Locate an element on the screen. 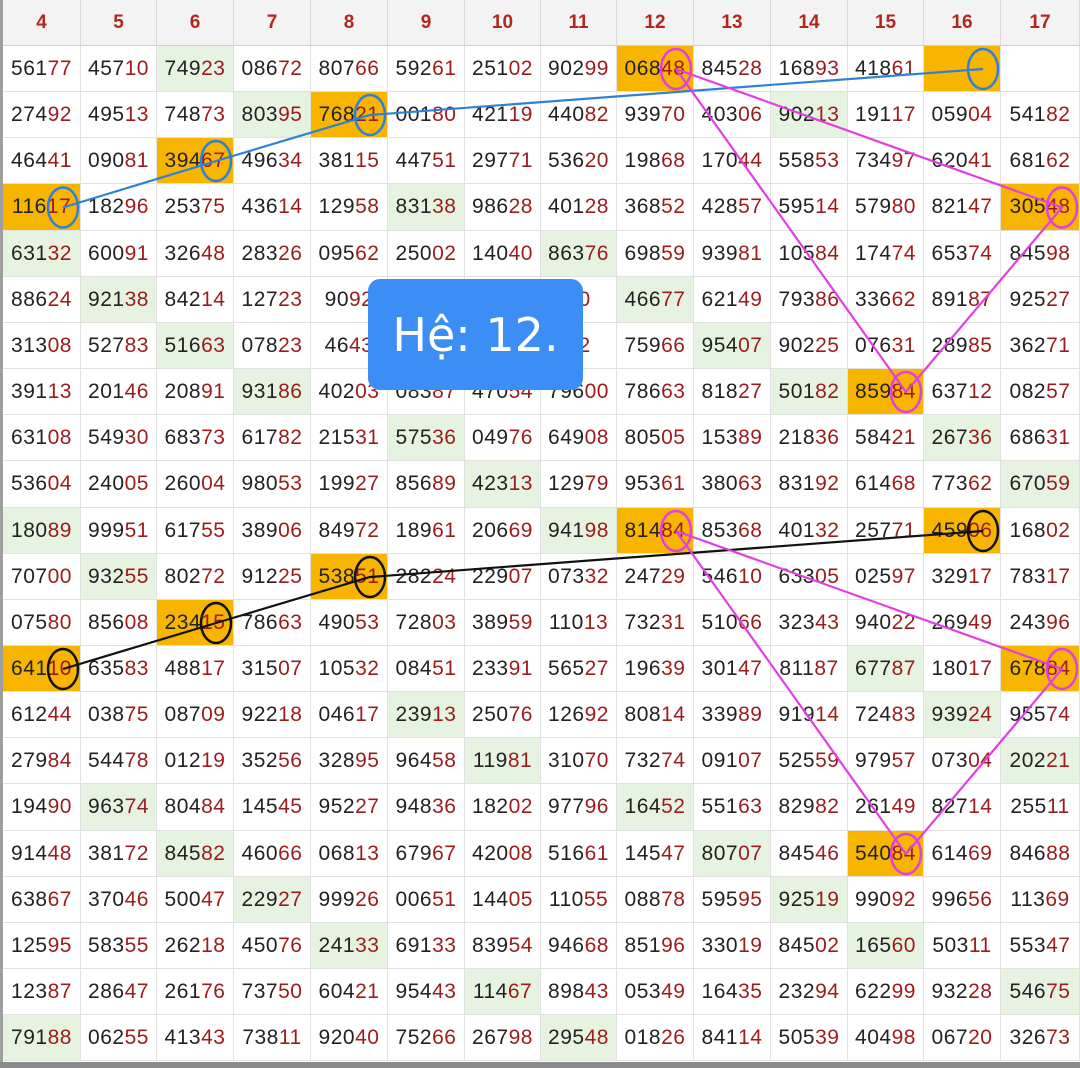 This screenshot has width=1080, height=1068. cell-tail-digits: 49 is located at coordinates (903, 806).